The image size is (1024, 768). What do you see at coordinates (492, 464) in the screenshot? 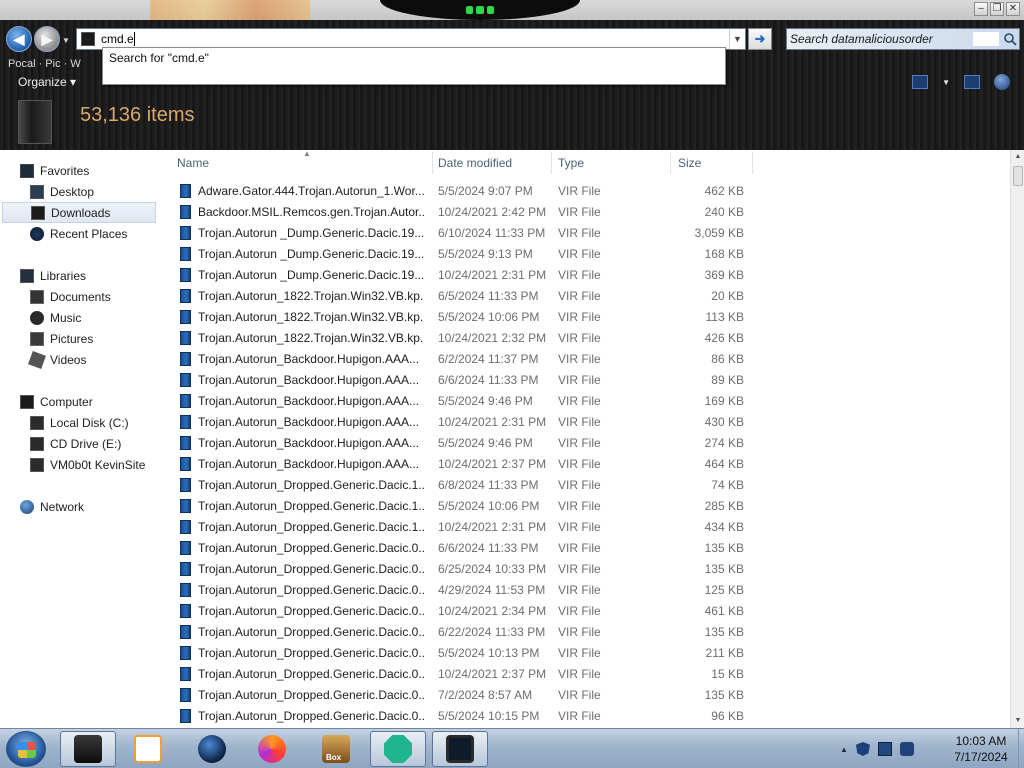
I see `file-date: 10/24/2021 2:37 PM` at bounding box center [492, 464].